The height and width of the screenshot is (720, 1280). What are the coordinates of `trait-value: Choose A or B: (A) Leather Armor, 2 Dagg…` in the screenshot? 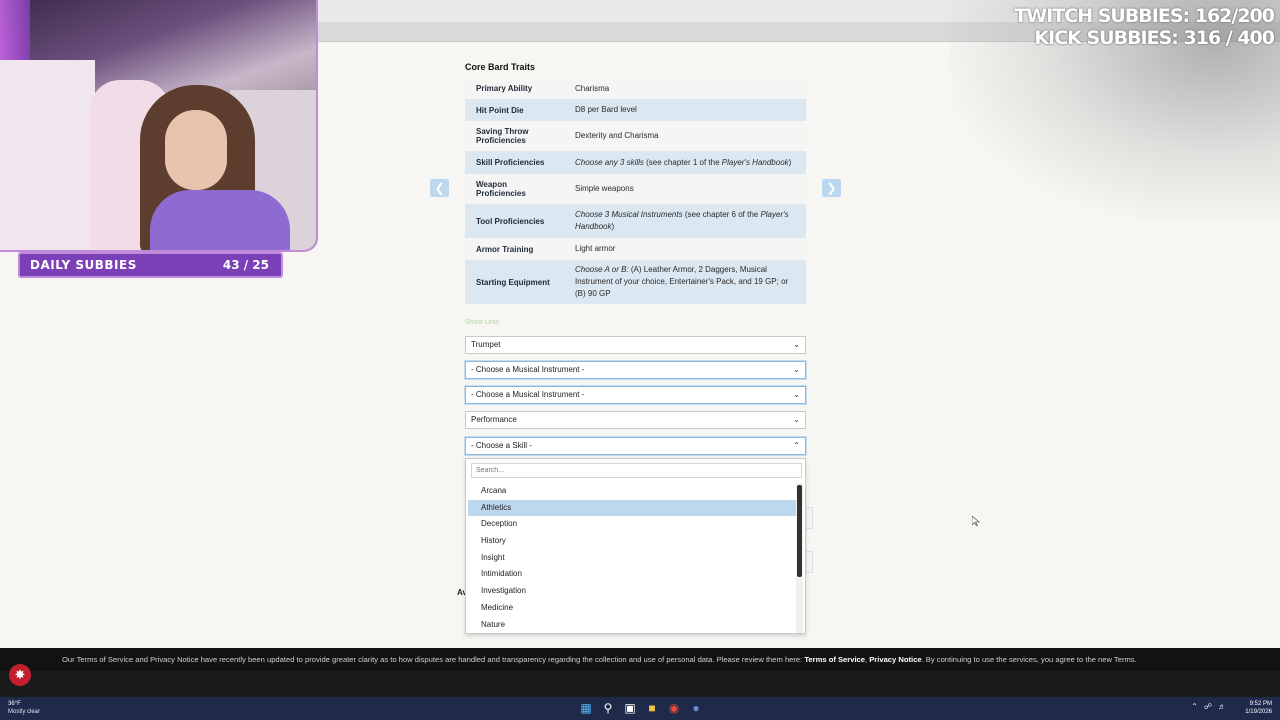 It's located at (682, 281).